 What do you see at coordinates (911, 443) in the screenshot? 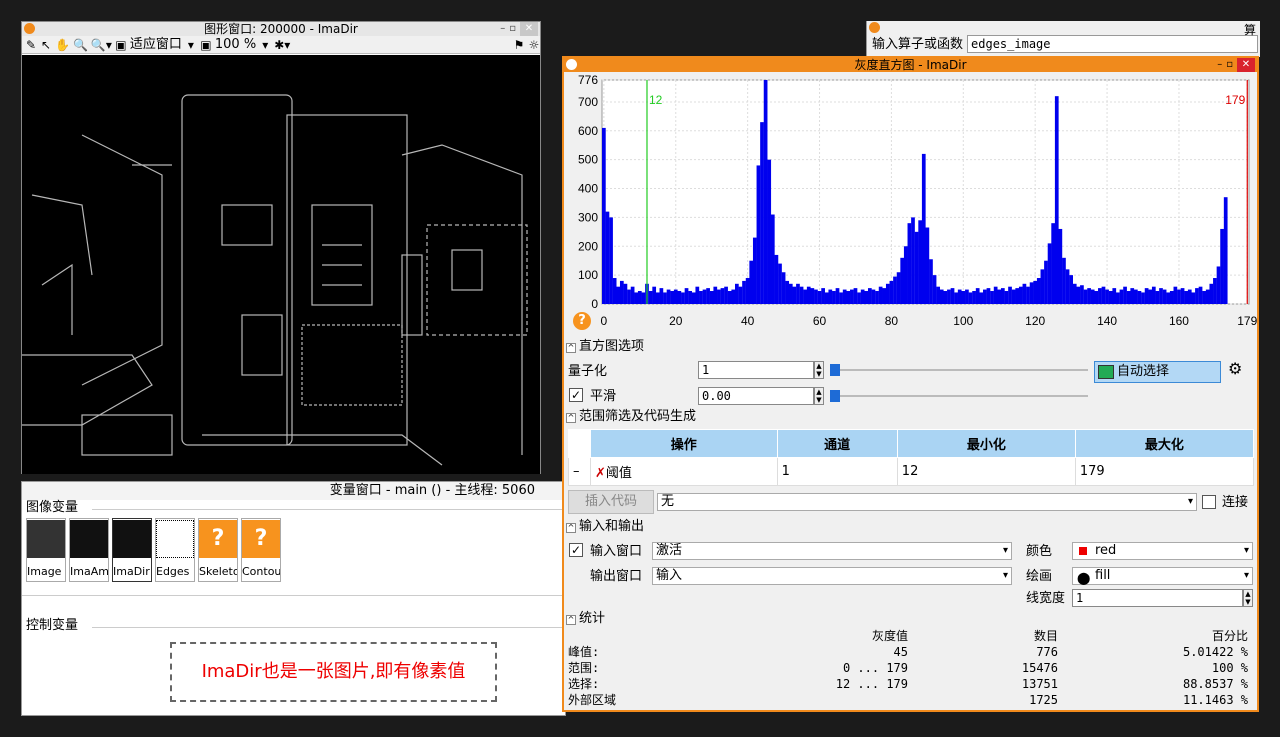
I see `table-header: 操作 通道 最小化 最大化` at bounding box center [911, 443].